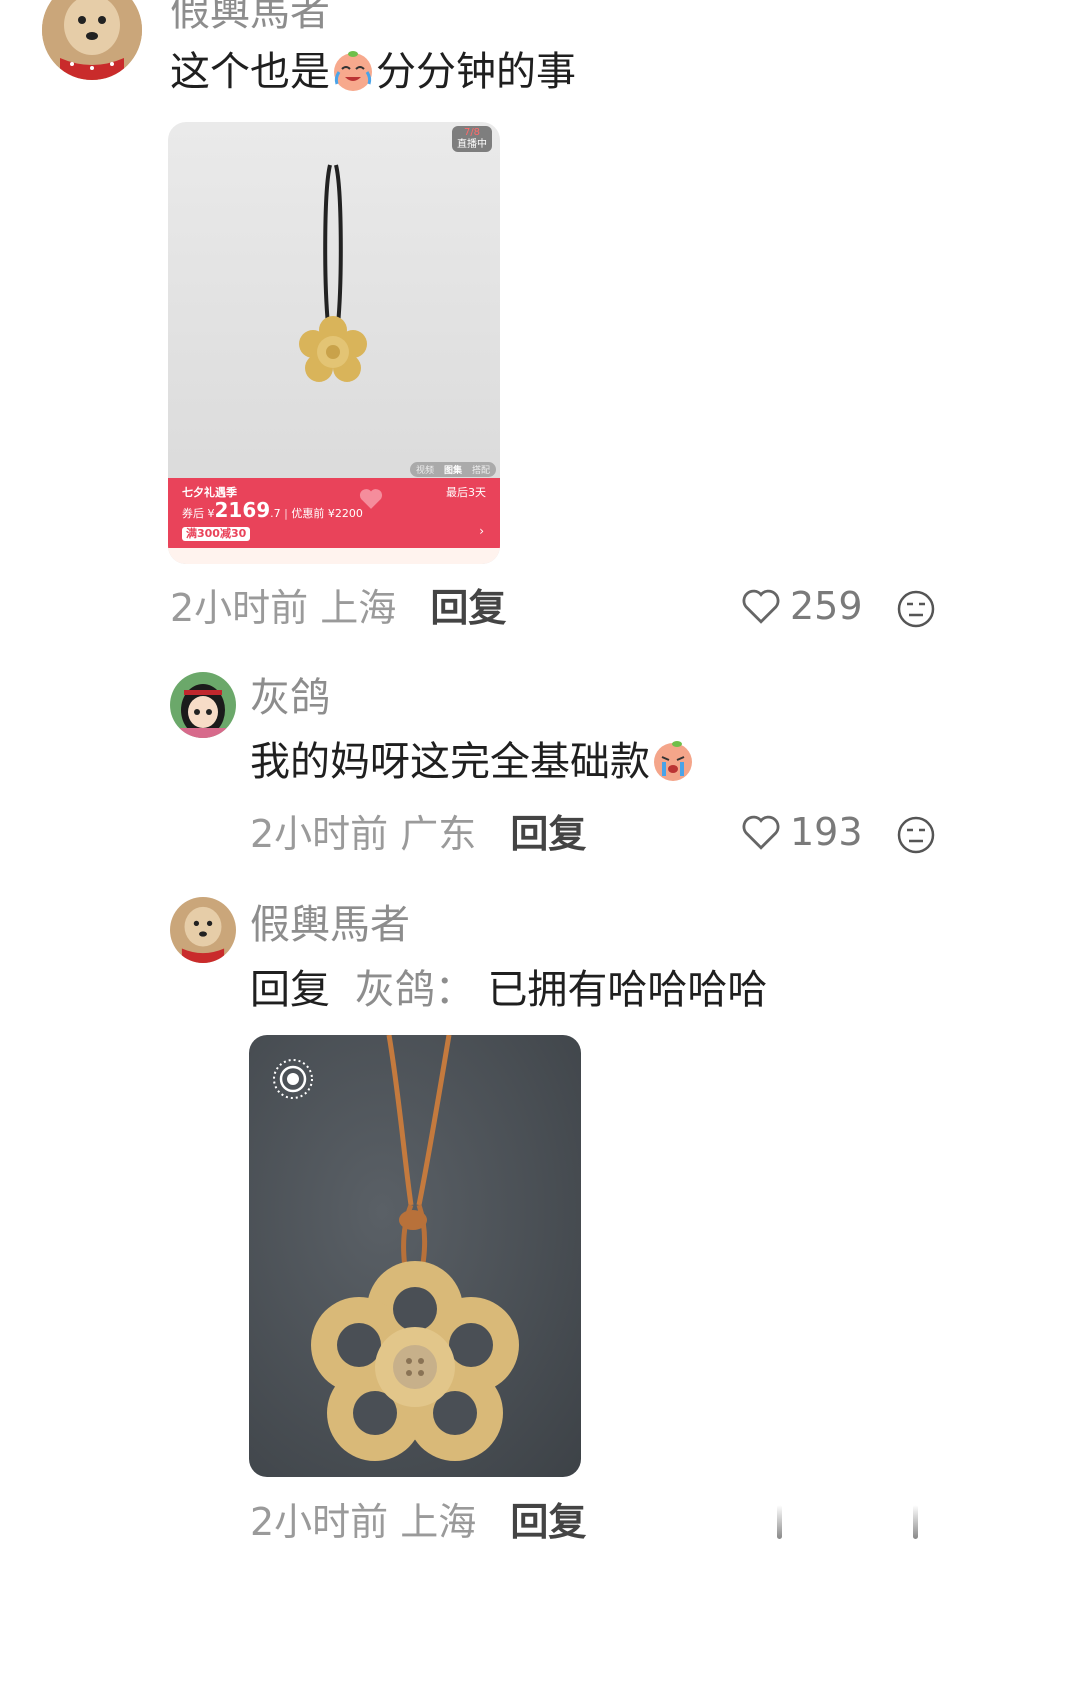 The image size is (1080, 1700). I want to click on currency: ¥, so click(211, 513).